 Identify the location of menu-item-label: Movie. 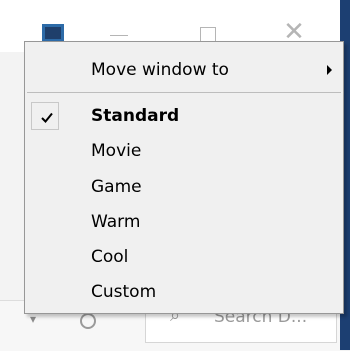
(116, 151).